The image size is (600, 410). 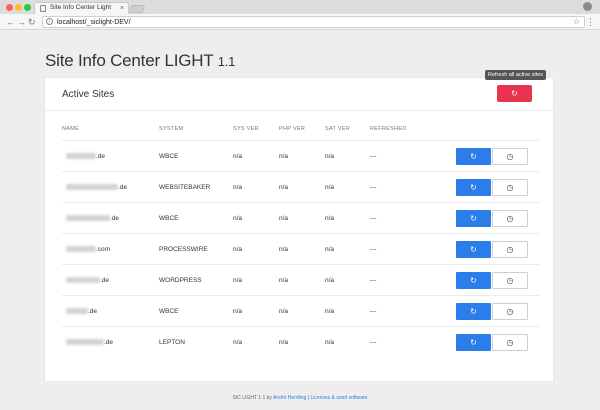 I want to click on column-header-system: SYSTEM, so click(x=171, y=129).